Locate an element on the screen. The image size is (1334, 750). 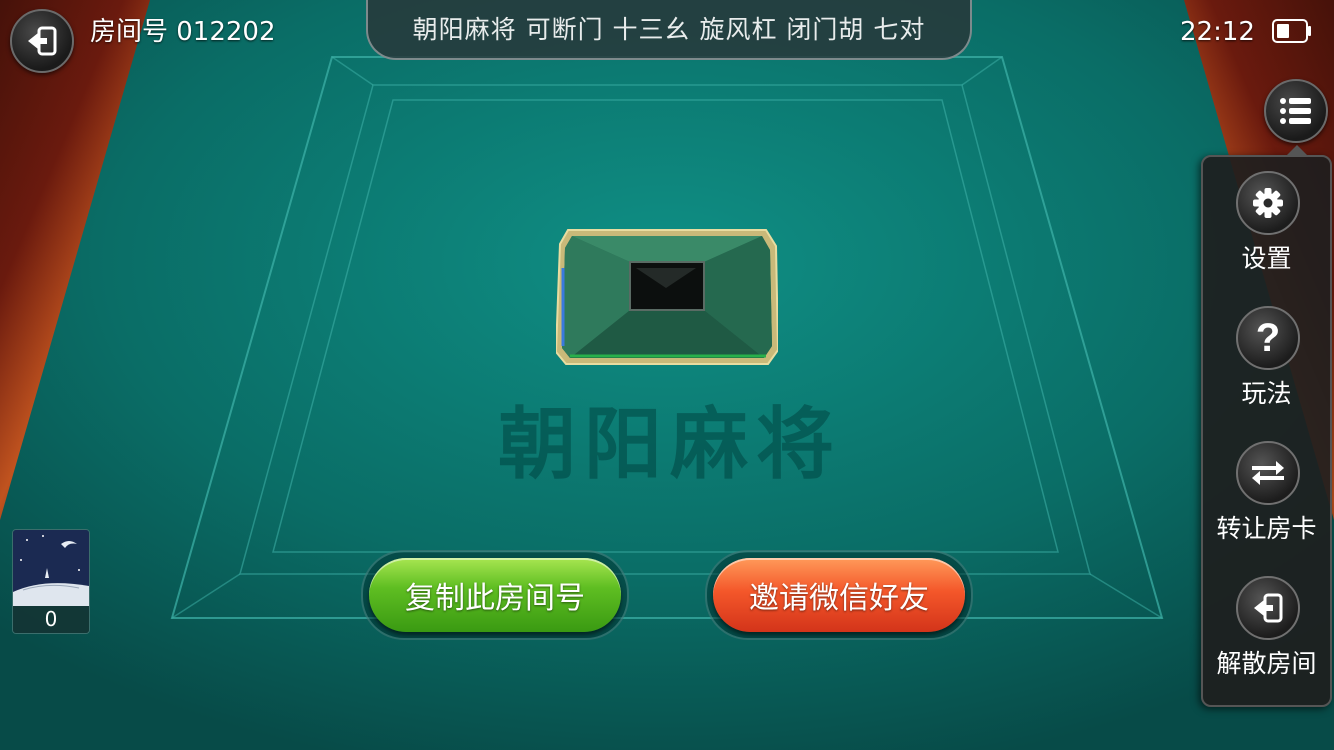
menu-item-dismiss-room: 解散房间 is located at coordinates (1266, 624).